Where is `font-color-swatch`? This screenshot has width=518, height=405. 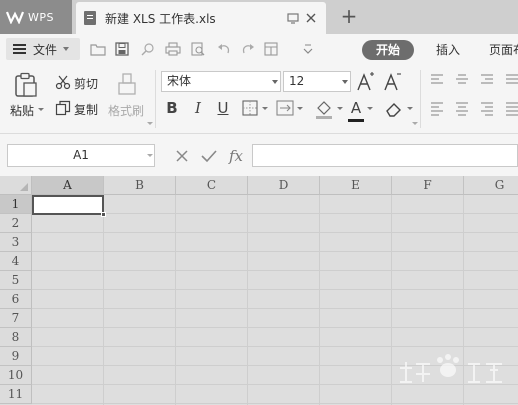 font-color-swatch is located at coordinates (356, 120).